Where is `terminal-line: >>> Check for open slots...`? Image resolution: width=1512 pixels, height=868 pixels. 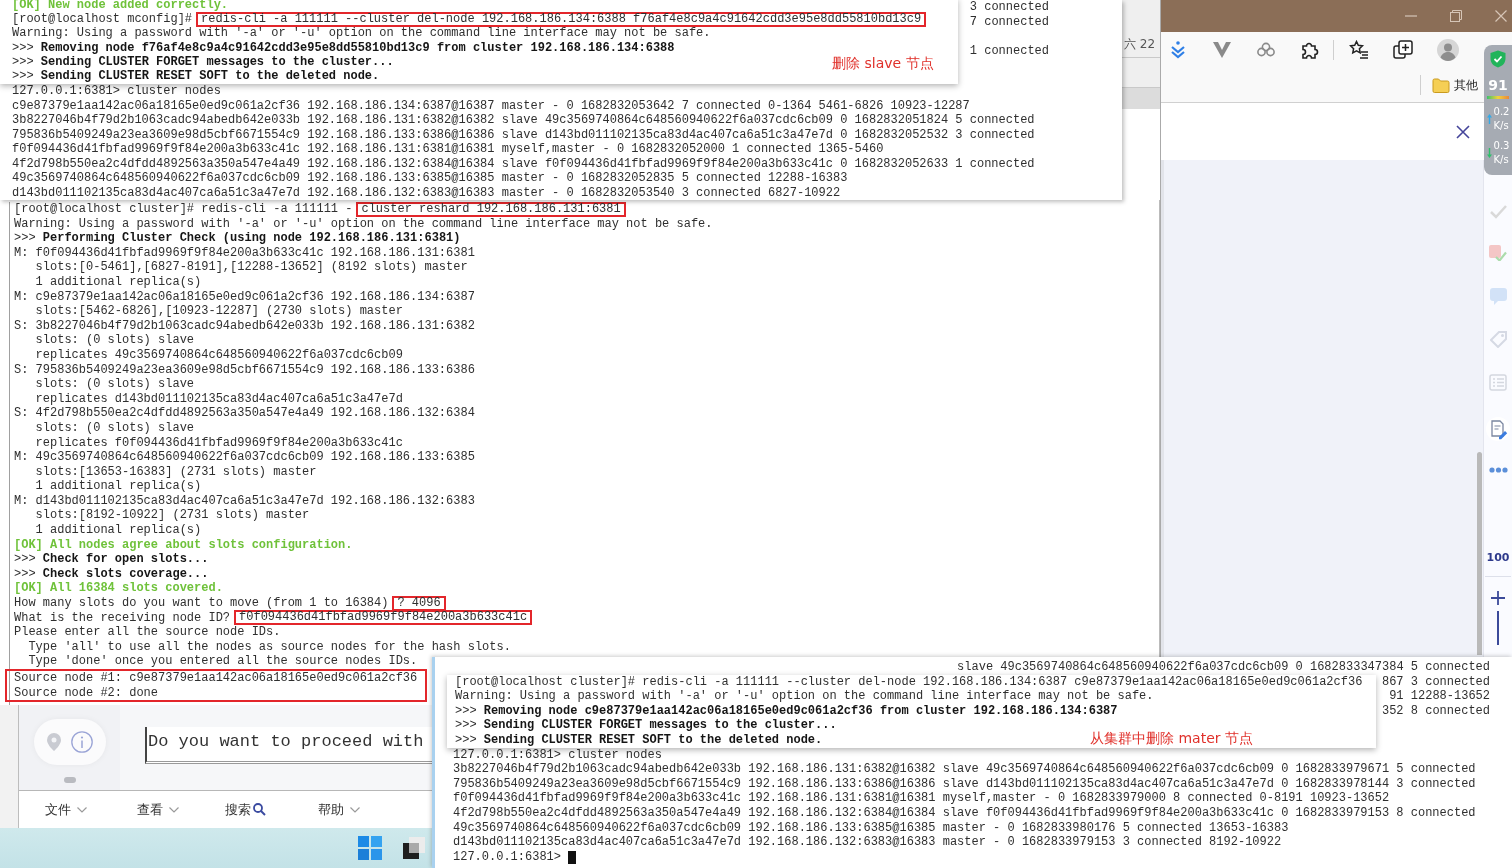
terminal-line: >>> Check for open slots... is located at coordinates (111, 559).